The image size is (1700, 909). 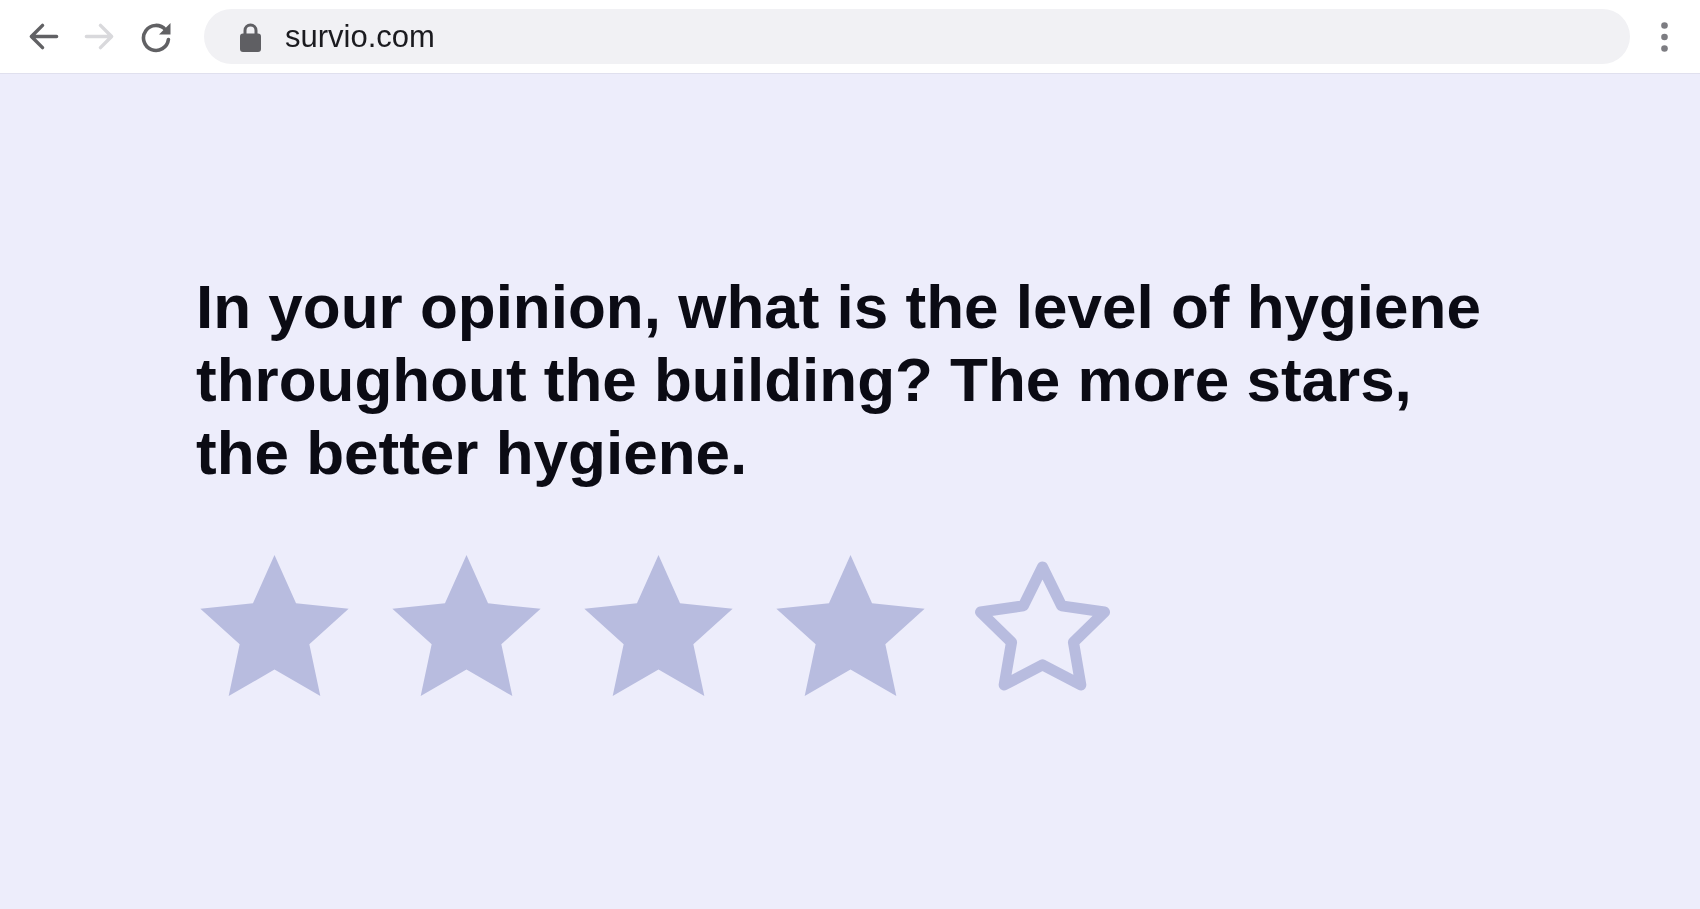 What do you see at coordinates (99, 36) in the screenshot?
I see `arrow-right-icon` at bounding box center [99, 36].